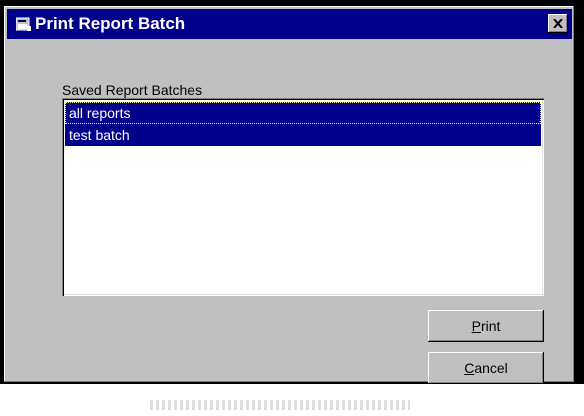 This screenshot has width=584, height=416. Describe the element at coordinates (289, 24) in the screenshot. I see `title-bar: Print Report Batch` at that location.